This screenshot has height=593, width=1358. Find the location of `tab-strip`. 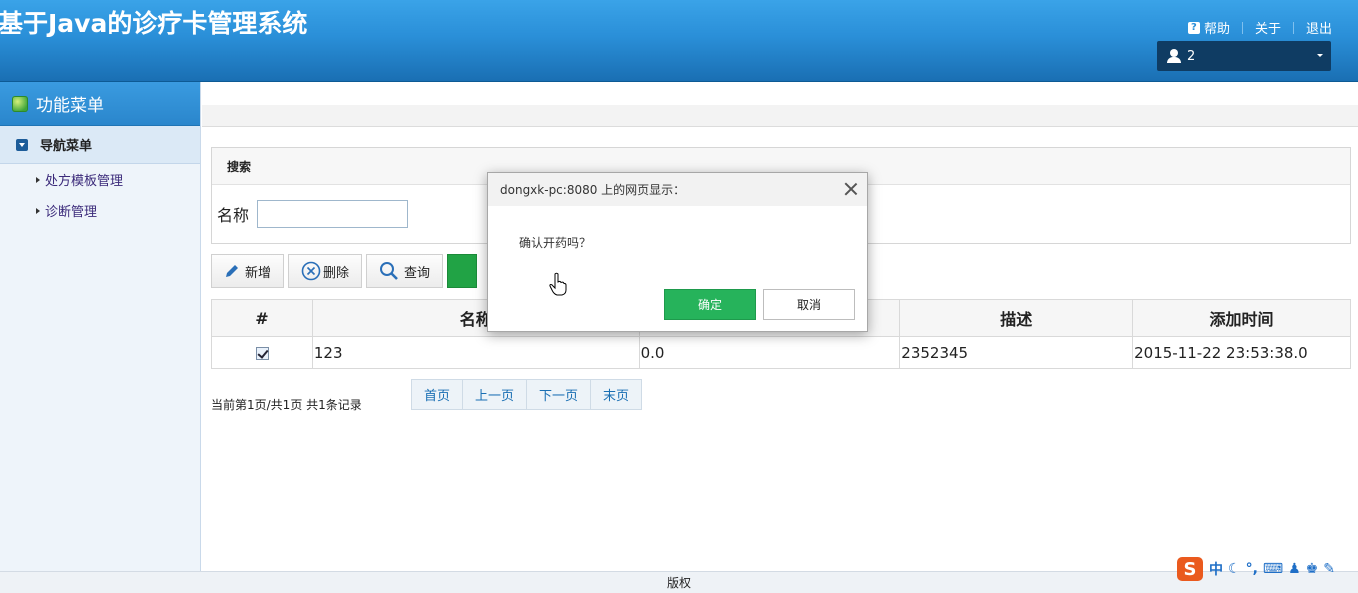

tab-strip is located at coordinates (780, 116).